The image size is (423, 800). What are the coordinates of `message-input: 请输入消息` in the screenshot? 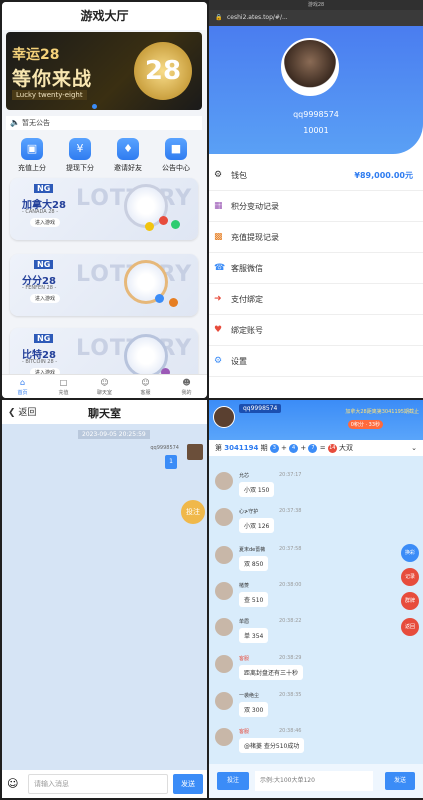 It's located at (98, 784).